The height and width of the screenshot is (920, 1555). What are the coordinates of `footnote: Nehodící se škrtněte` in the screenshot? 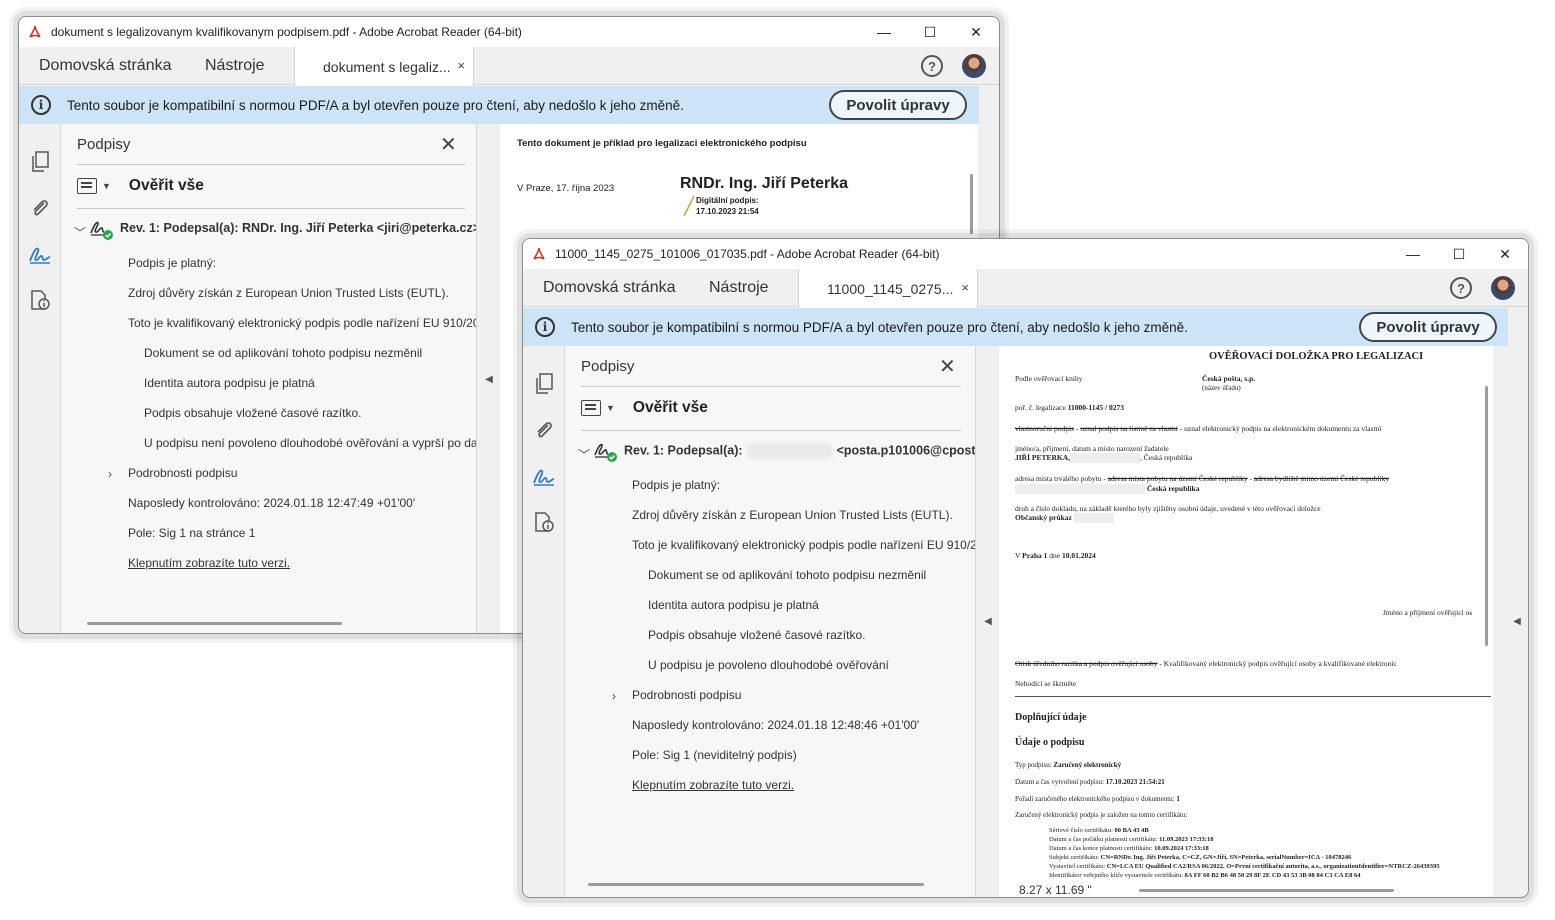 It's located at (1046, 683).